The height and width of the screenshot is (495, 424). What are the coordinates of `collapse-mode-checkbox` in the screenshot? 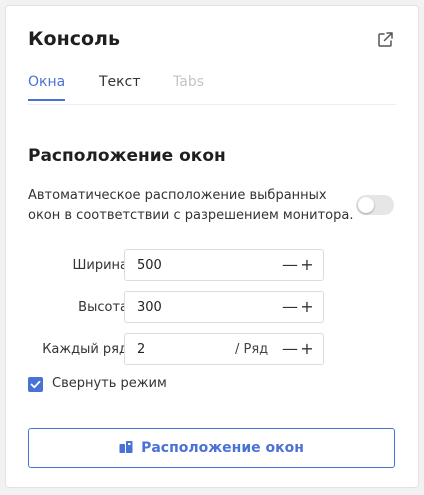 It's located at (35, 384).